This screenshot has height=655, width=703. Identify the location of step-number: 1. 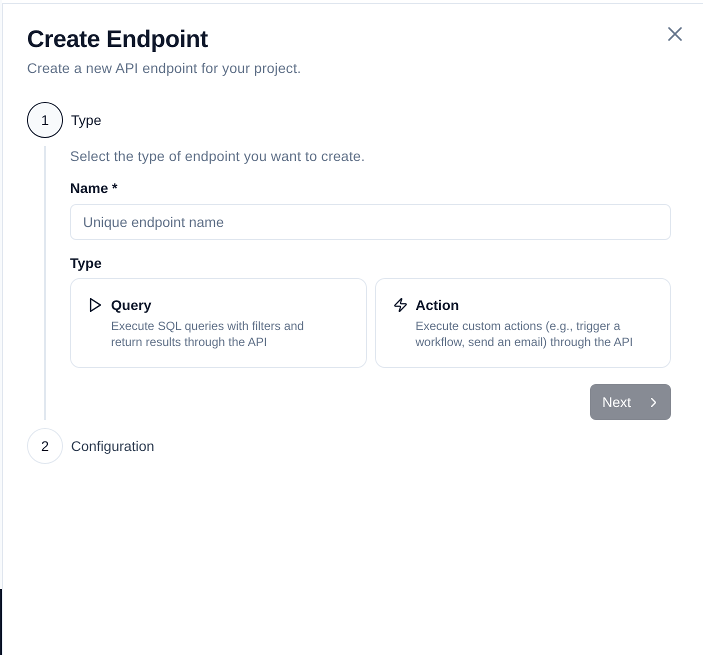
(45, 120).